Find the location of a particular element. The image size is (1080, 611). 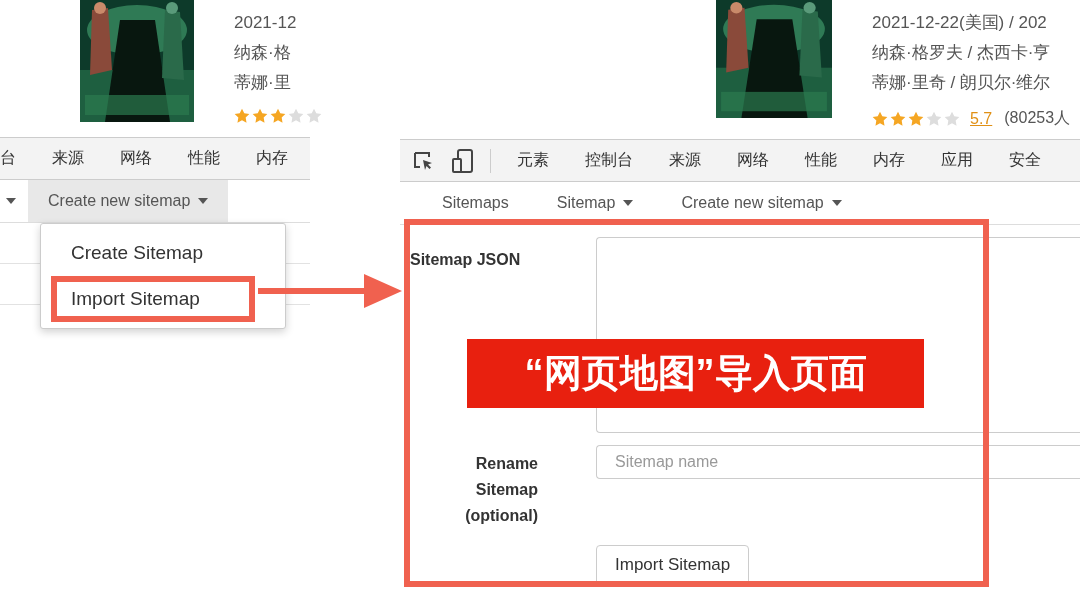

movie-info-text: 纳森·格罗夫 / 杰西卡·亨 is located at coordinates (962, 53).